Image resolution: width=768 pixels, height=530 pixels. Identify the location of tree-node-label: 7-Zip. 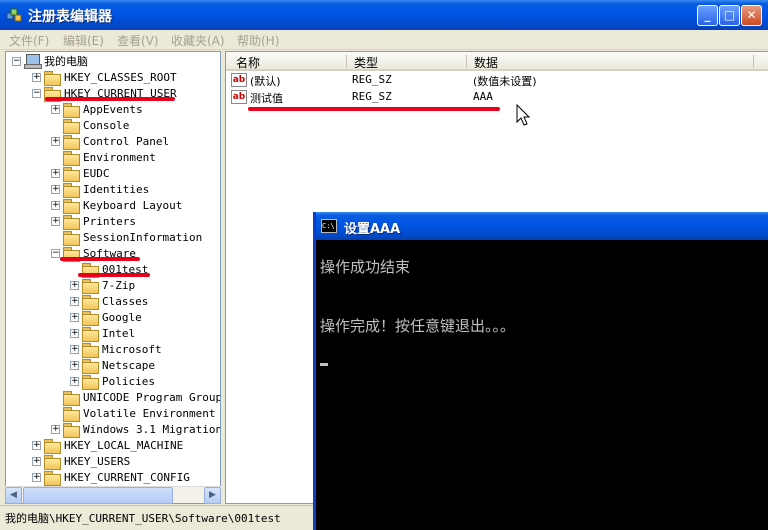
(119, 285).